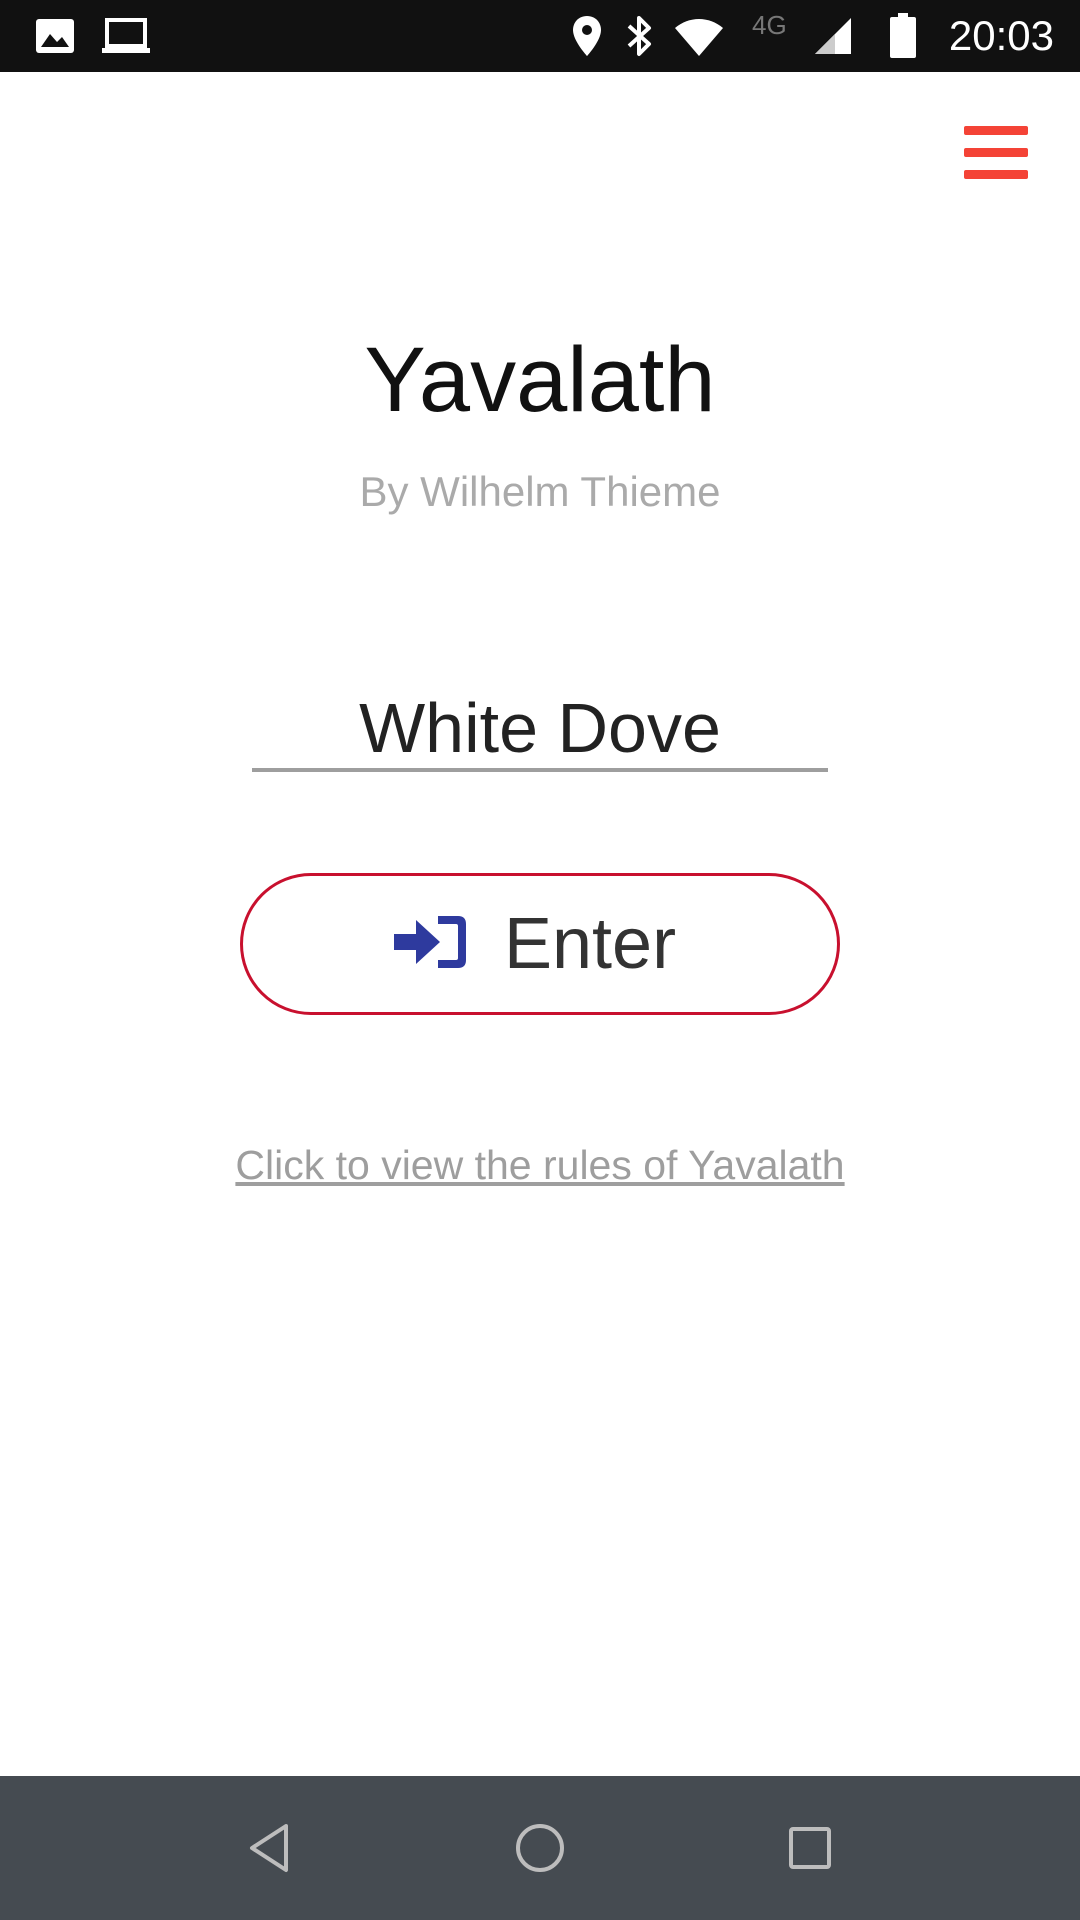  I want to click on author-subtitle: By Wilhelm Thieme, so click(540, 491).